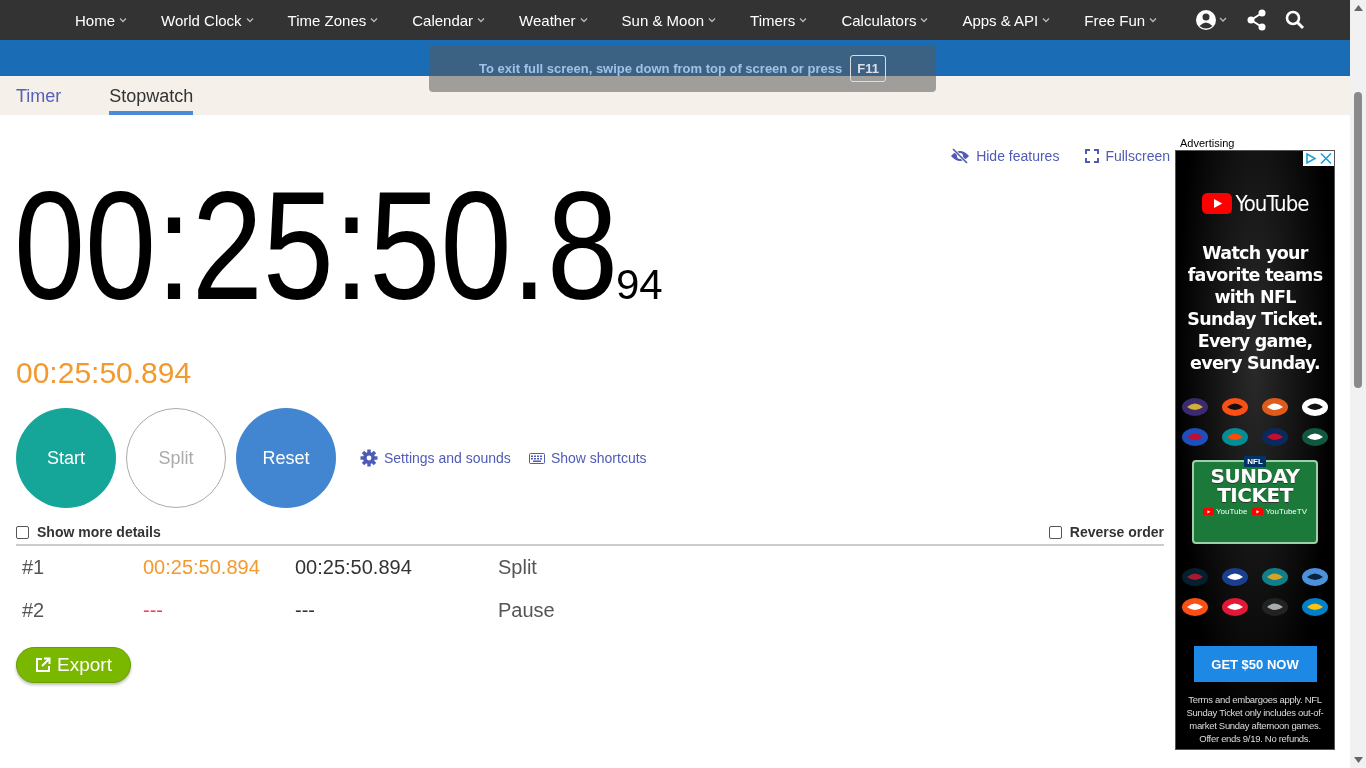 The image size is (1366, 768). What do you see at coordinates (1326, 158) in the screenshot?
I see `close-icon` at bounding box center [1326, 158].